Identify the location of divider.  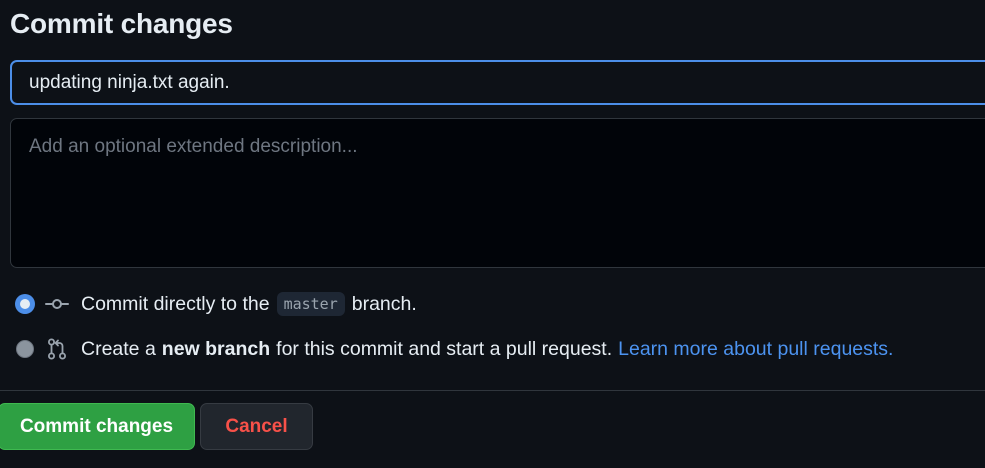
(492, 390).